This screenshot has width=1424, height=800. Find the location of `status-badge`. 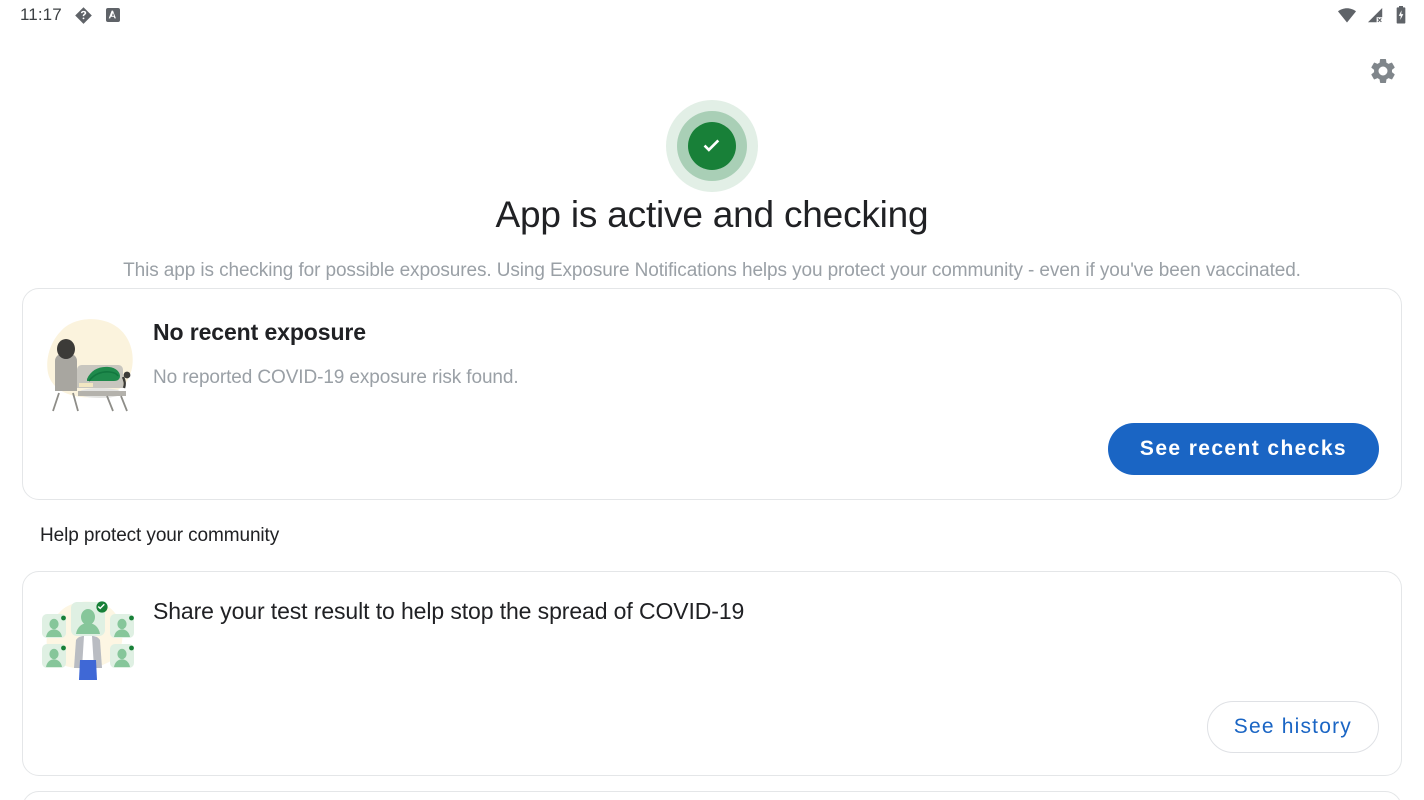

status-badge is located at coordinates (712, 146).